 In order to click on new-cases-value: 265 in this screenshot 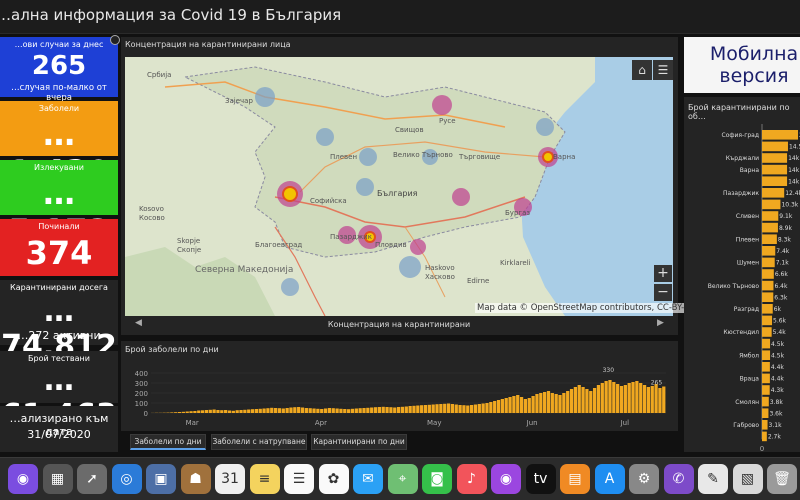, I will do `click(59, 66)`.